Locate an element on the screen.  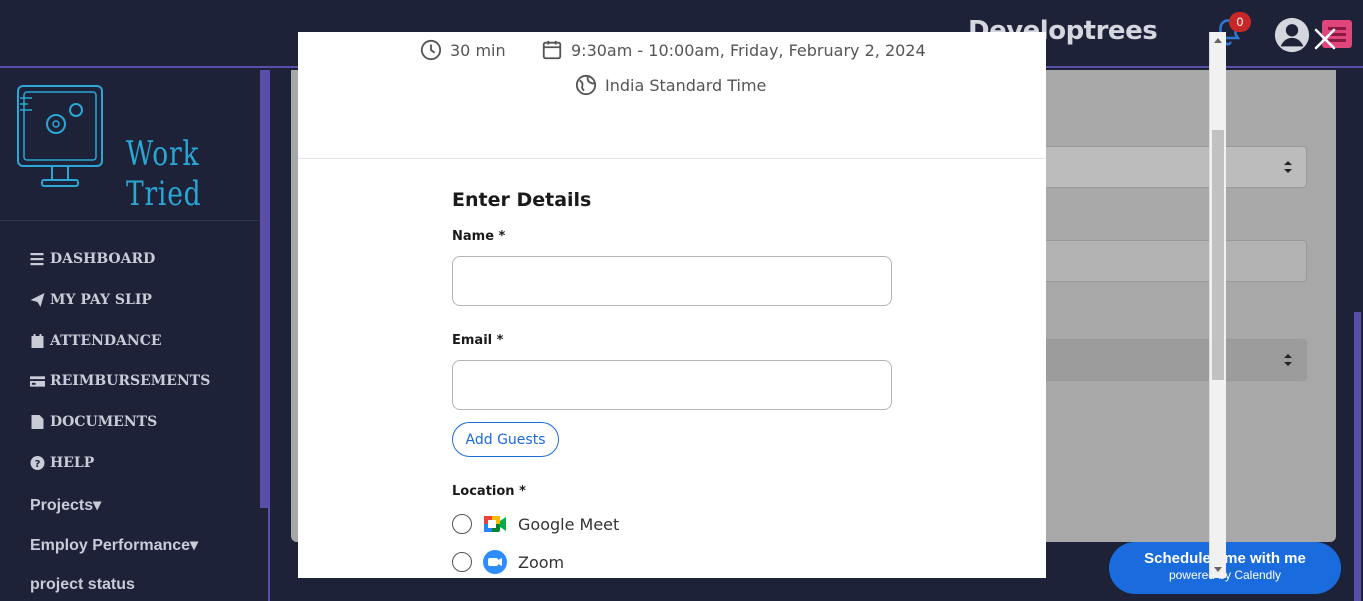
sidebar-item-reimbursements: REIMBURSEMENTS is located at coordinates (120, 381).